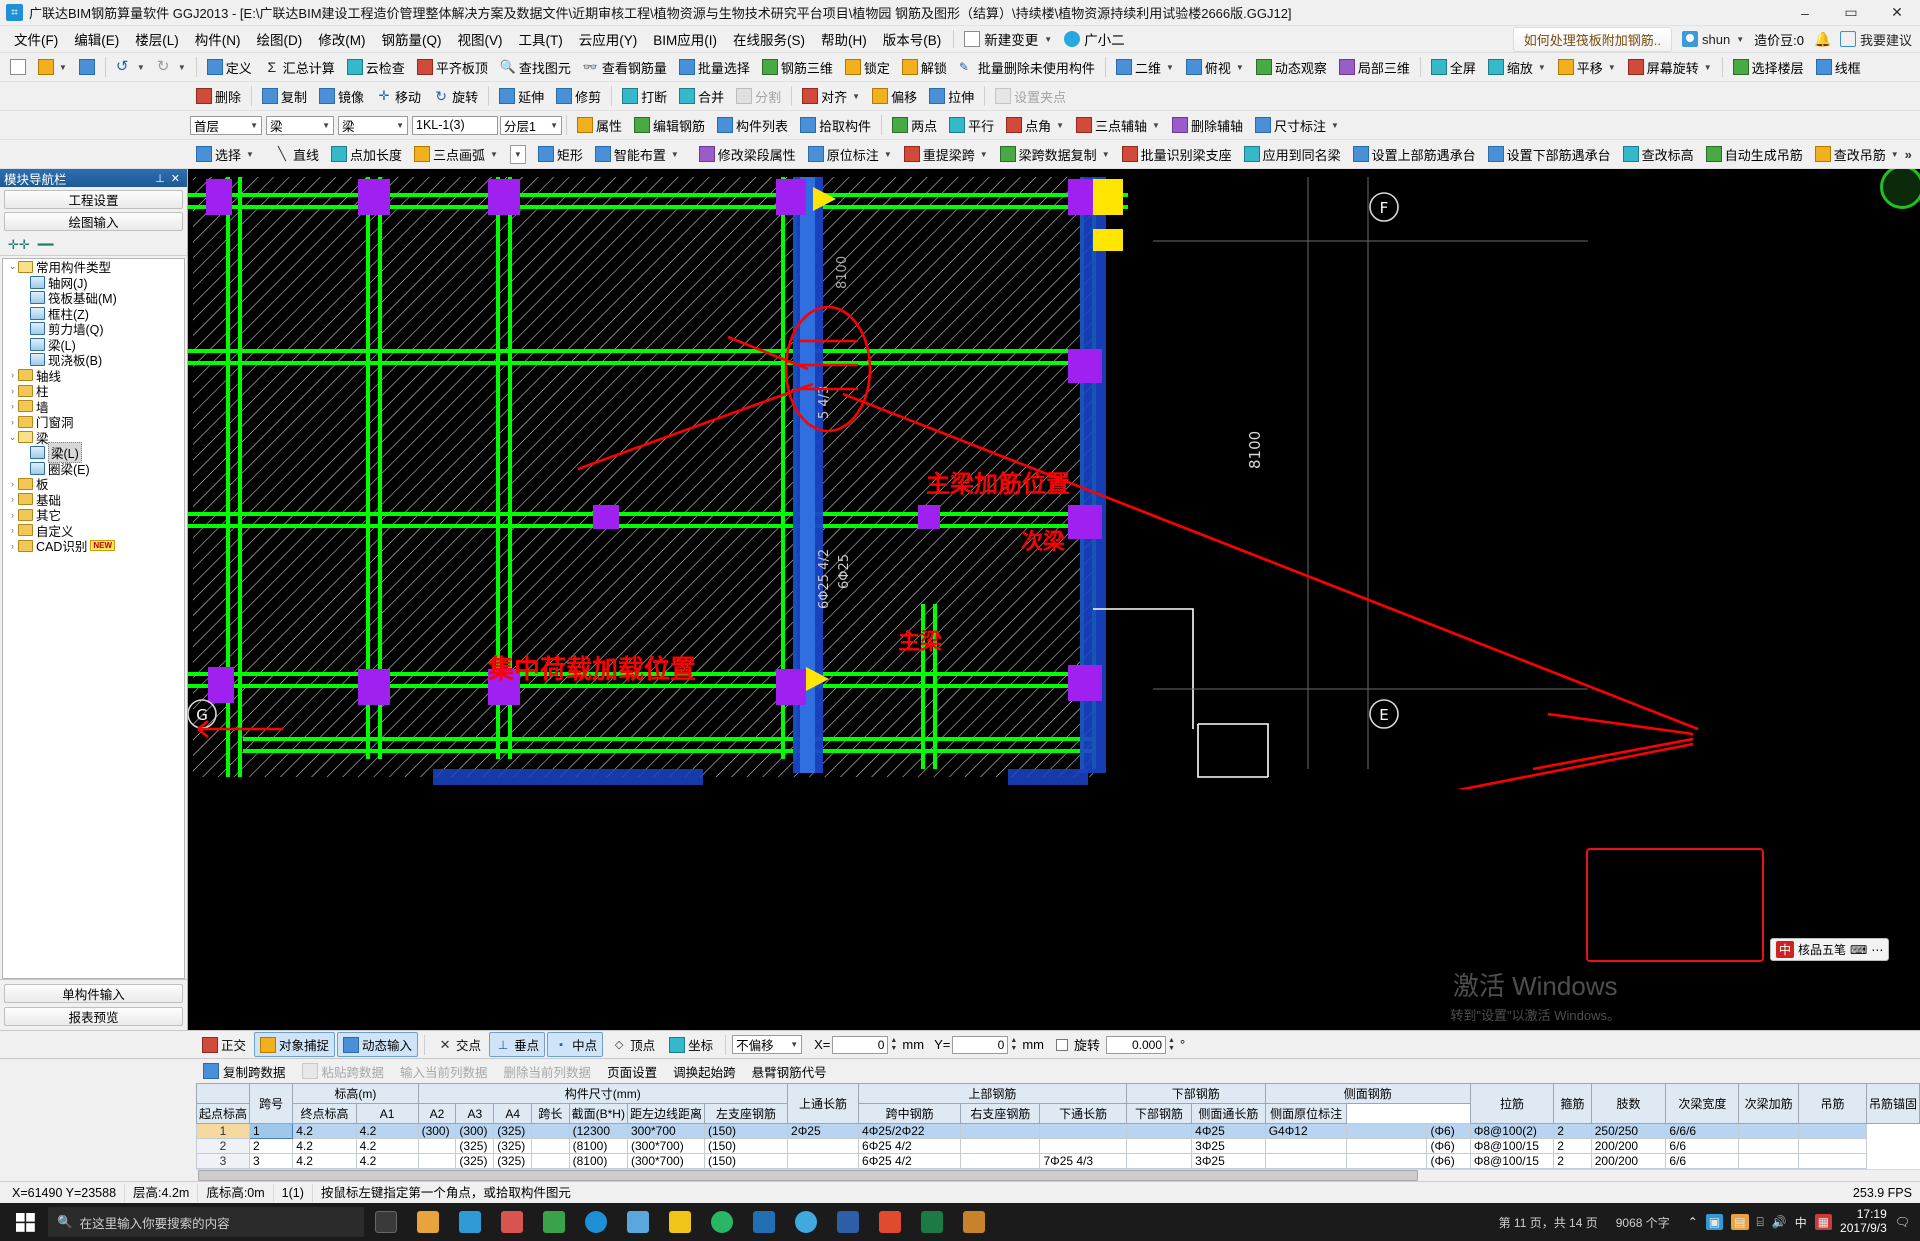 Image resolution: width=1920 pixels, height=1241 pixels. Describe the element at coordinates (398, 96) in the screenshot. I see `move-button: ✛ 移动` at that location.